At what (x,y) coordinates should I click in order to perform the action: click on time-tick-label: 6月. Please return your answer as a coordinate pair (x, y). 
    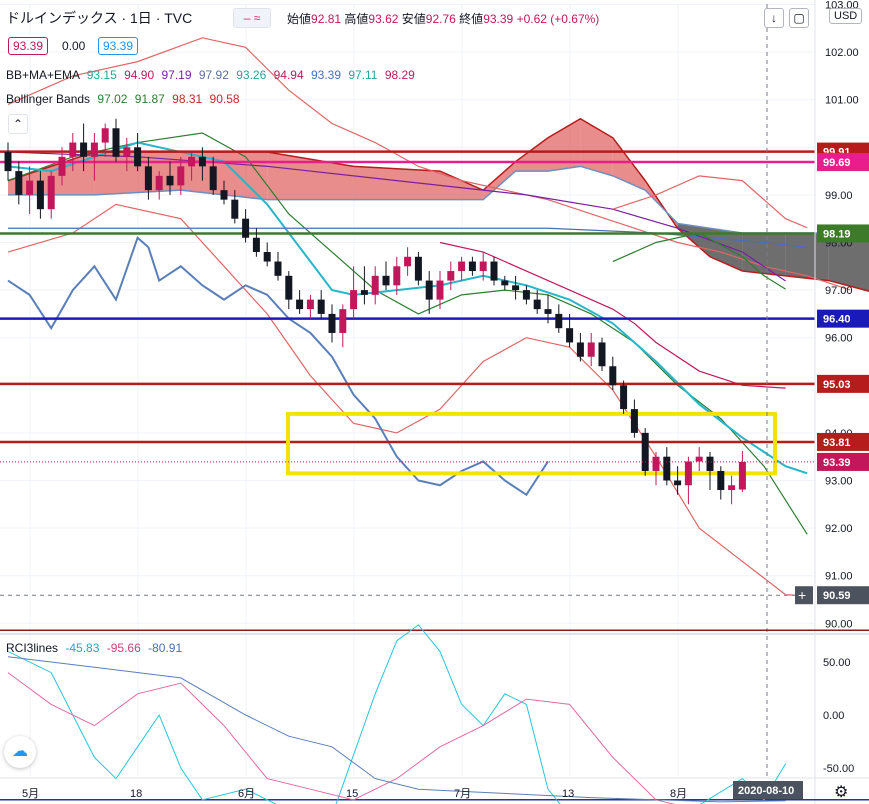
    Looking at the image, I should click on (246, 794).